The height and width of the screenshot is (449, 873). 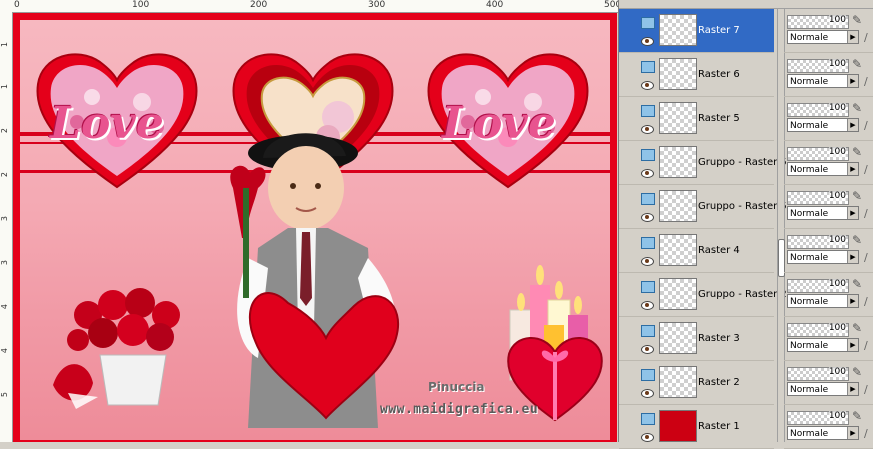 What do you see at coordinates (703, 295) in the screenshot?
I see `layer-row: Gruppo - Raster 2` at bounding box center [703, 295].